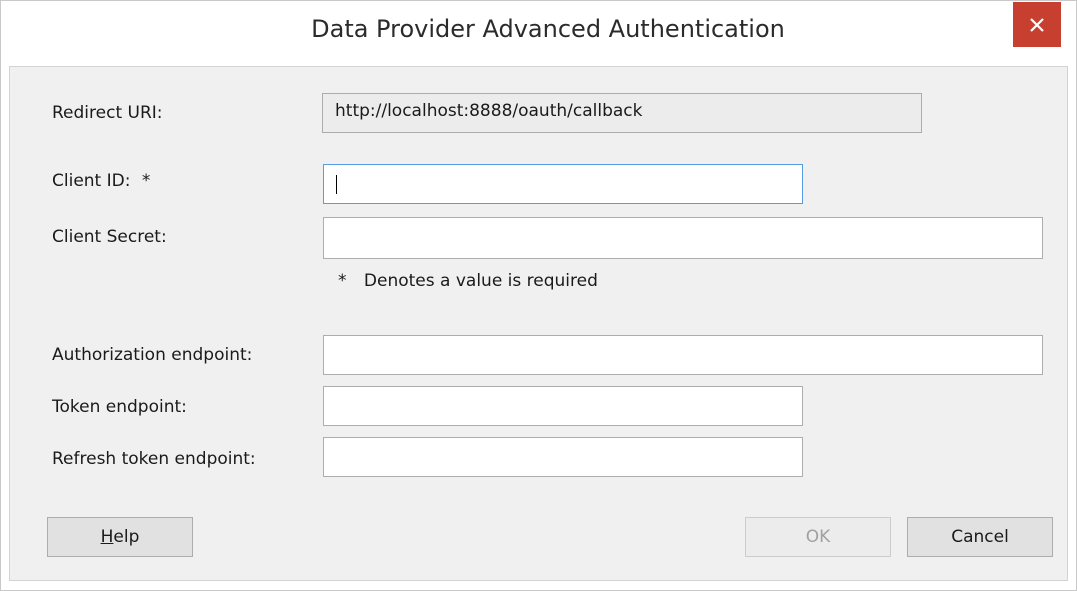 This screenshot has height=591, width=1077. What do you see at coordinates (563, 406) in the screenshot?
I see `token-endpoint-input` at bounding box center [563, 406].